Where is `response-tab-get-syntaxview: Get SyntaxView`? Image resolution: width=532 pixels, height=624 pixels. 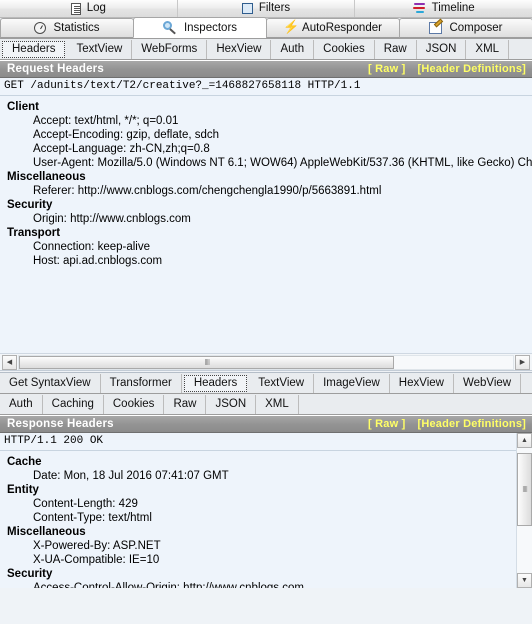
response-tab-get-syntaxview: Get SyntaxView is located at coordinates (50, 383).